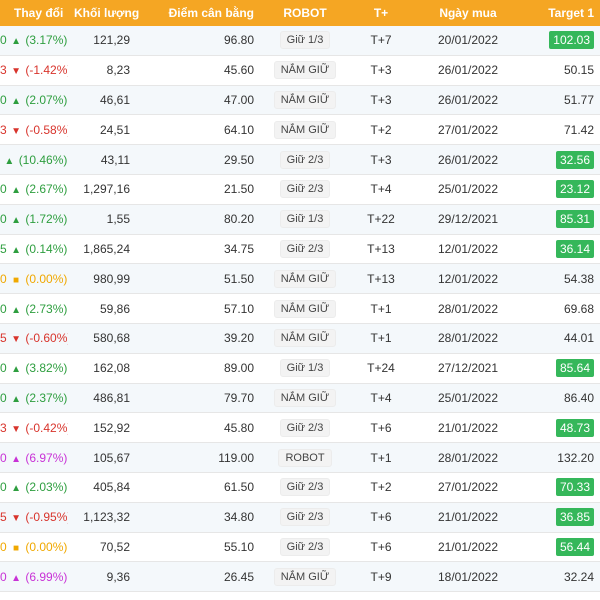 The width and height of the screenshot is (600, 600). What do you see at coordinates (574, 248) in the screenshot?
I see `target1-value: 36.14` at bounding box center [574, 248].